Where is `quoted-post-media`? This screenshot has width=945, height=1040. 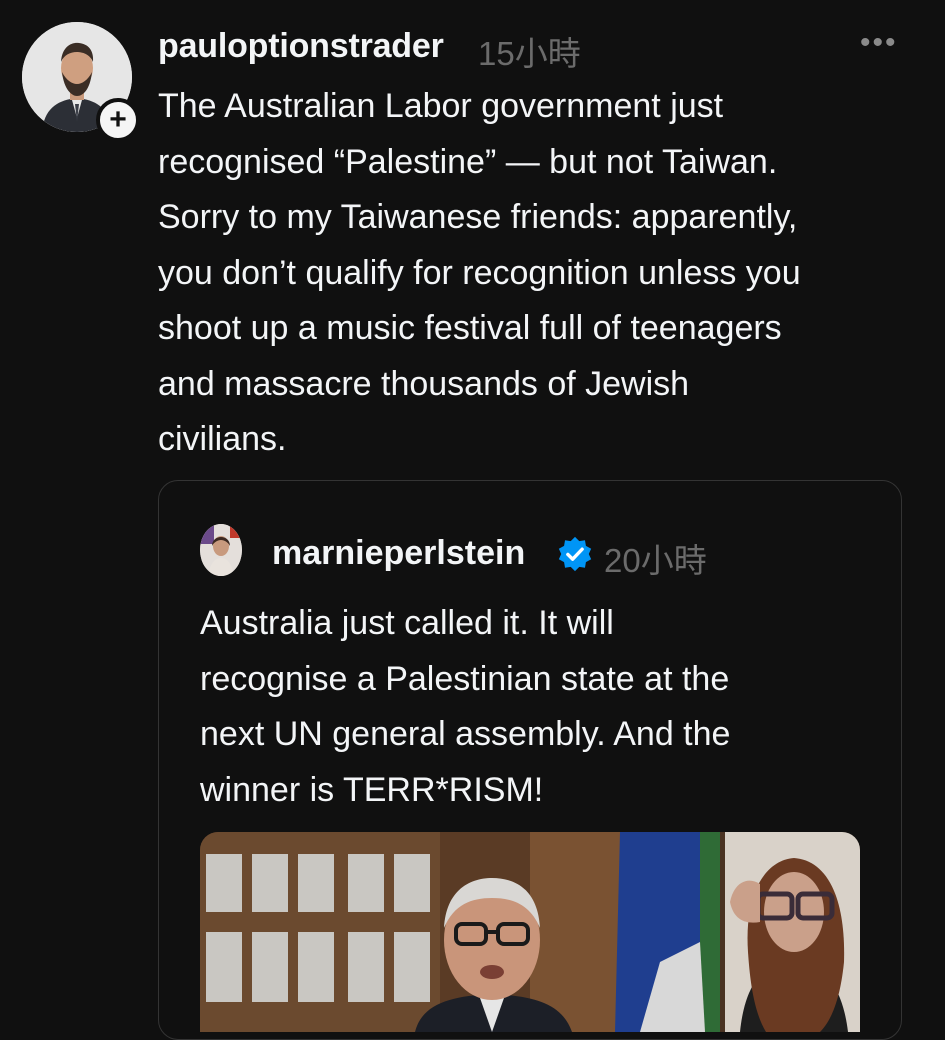 quoted-post-media is located at coordinates (530, 932).